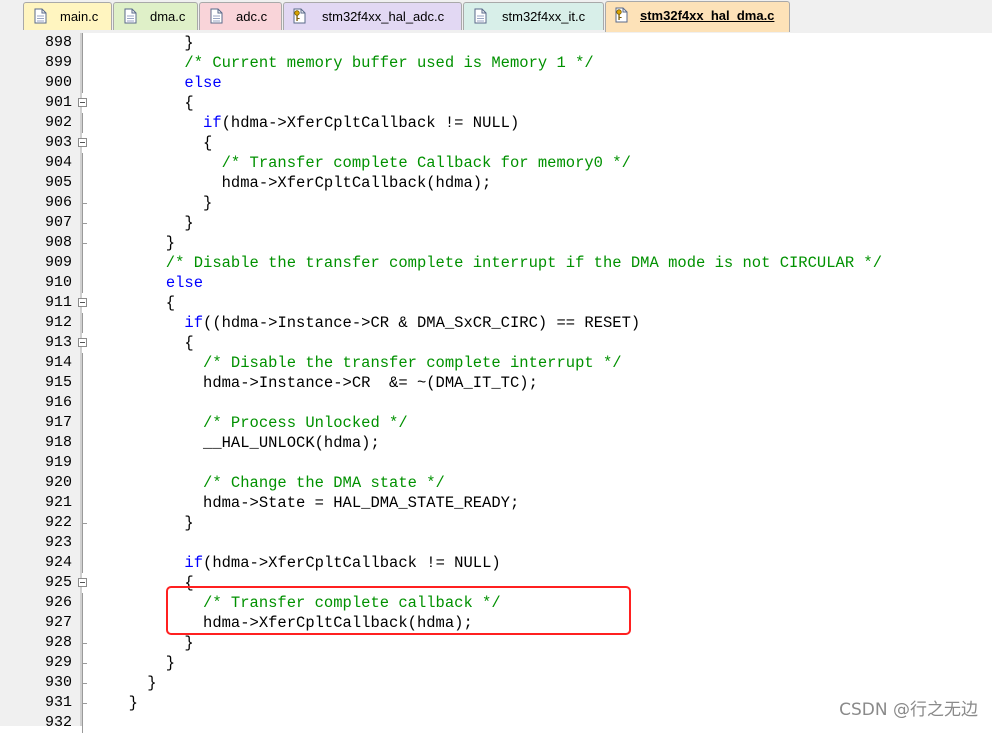 This screenshot has width=992, height=733. Describe the element at coordinates (496, 423) in the screenshot. I see `code-line: 917 /* Process Unlocked */` at that location.